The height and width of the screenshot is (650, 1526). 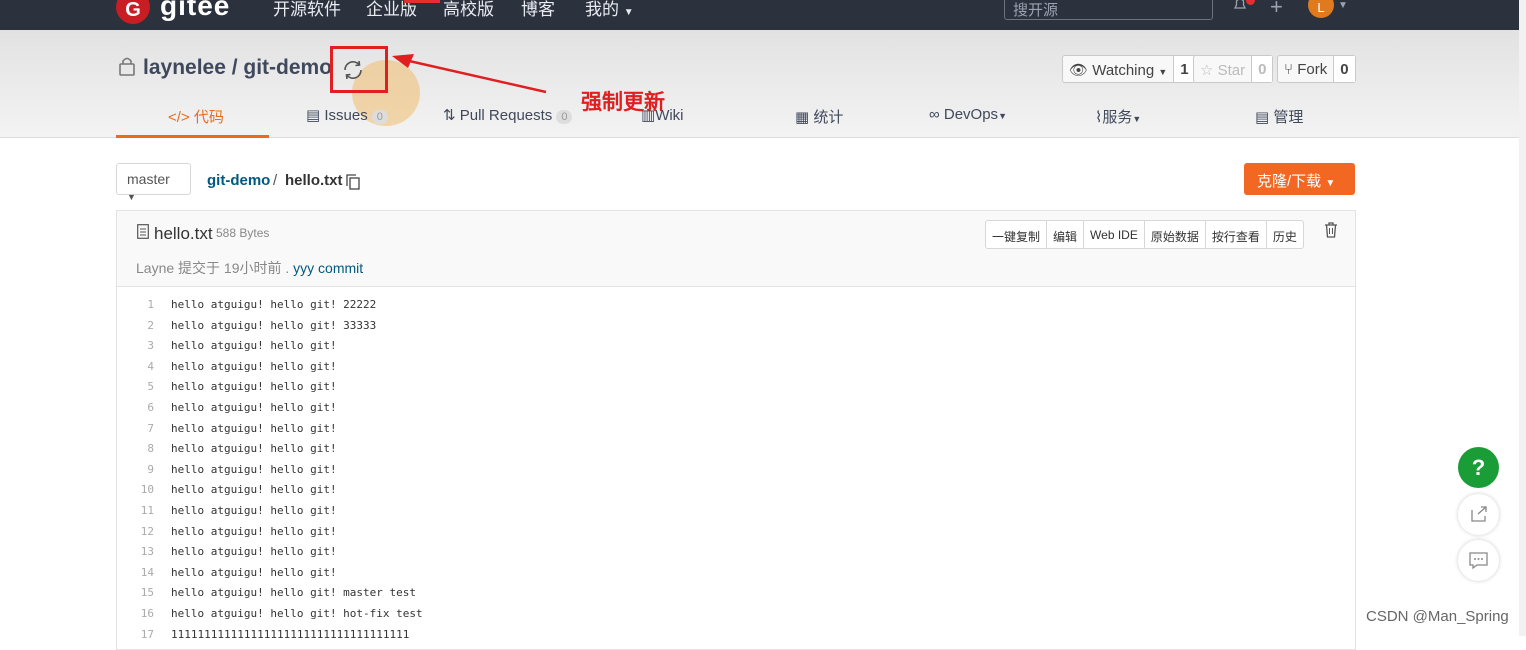 What do you see at coordinates (135, 551) in the screenshot?
I see `line-number: 13` at bounding box center [135, 551].